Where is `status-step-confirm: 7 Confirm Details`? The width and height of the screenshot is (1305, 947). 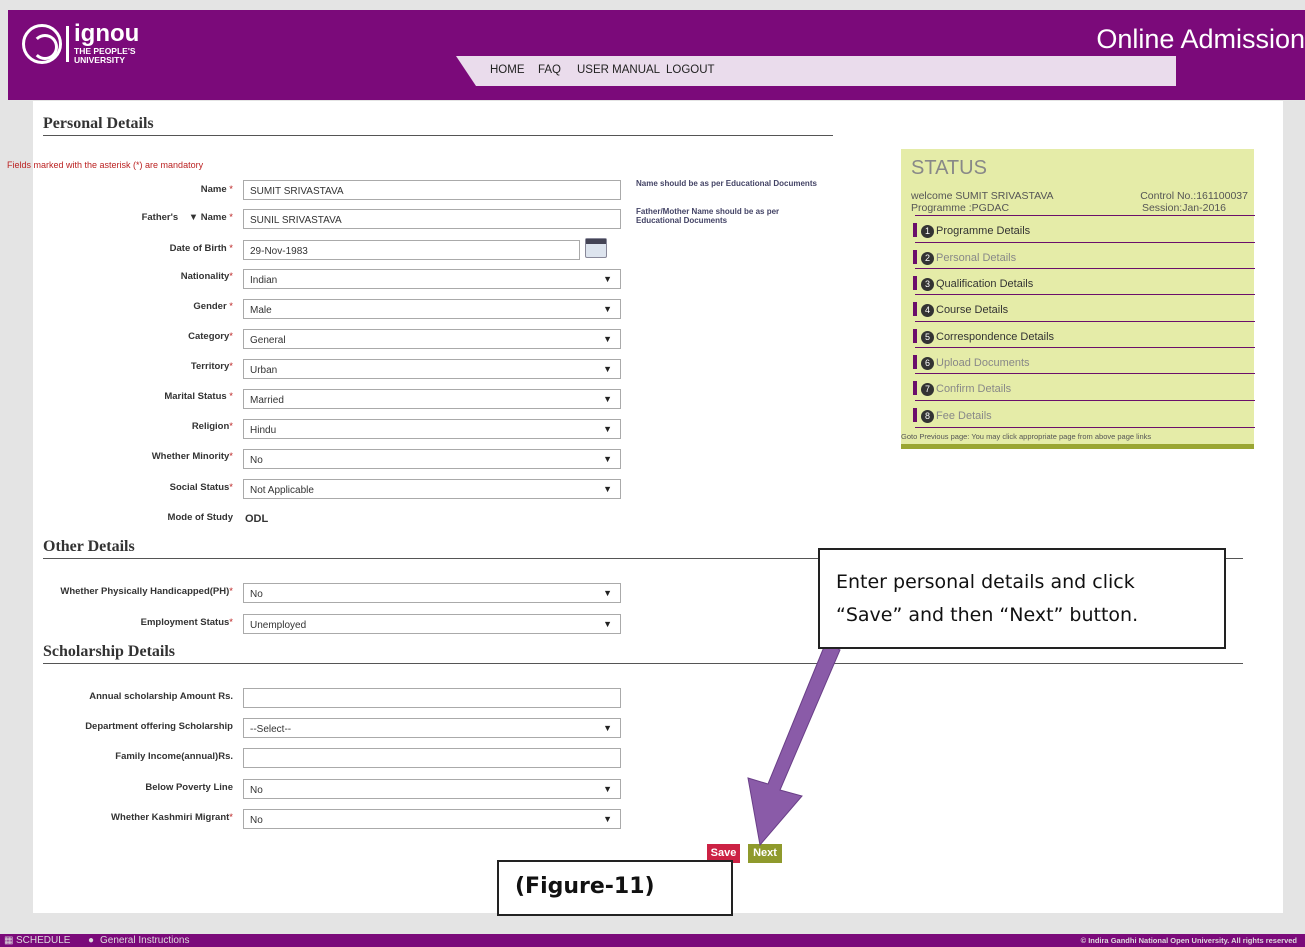
status-step-confirm: 7 Confirm Details is located at coordinates (1084, 393).